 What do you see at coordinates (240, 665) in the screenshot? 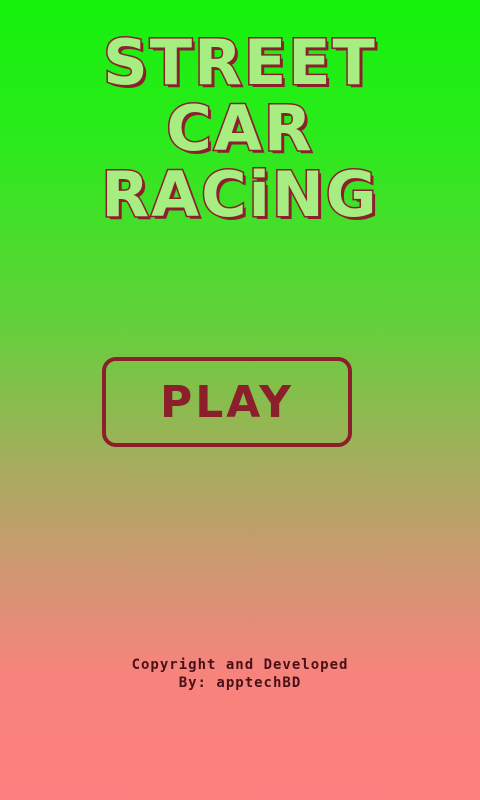
I see `credit-line-copyright: Copyright and Developed` at bounding box center [240, 665].